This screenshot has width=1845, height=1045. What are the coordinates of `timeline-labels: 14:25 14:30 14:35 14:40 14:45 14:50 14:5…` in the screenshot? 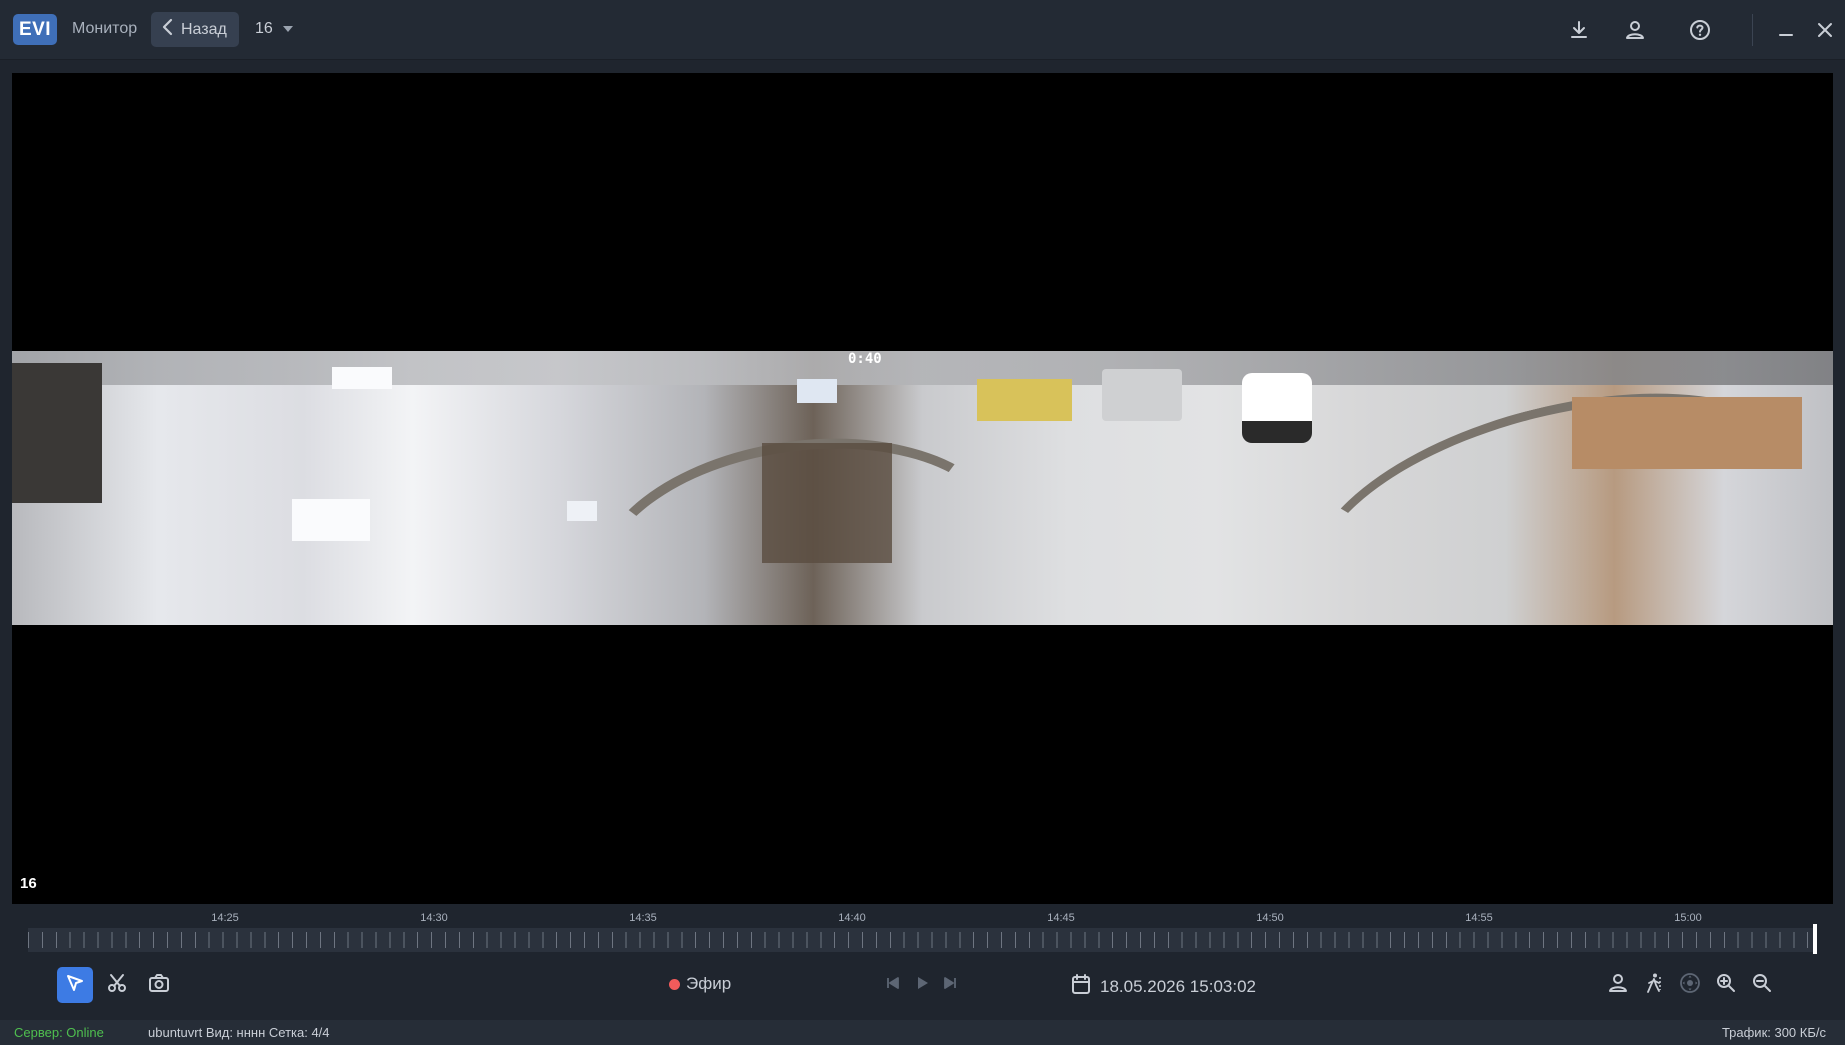 It's located at (922, 919).